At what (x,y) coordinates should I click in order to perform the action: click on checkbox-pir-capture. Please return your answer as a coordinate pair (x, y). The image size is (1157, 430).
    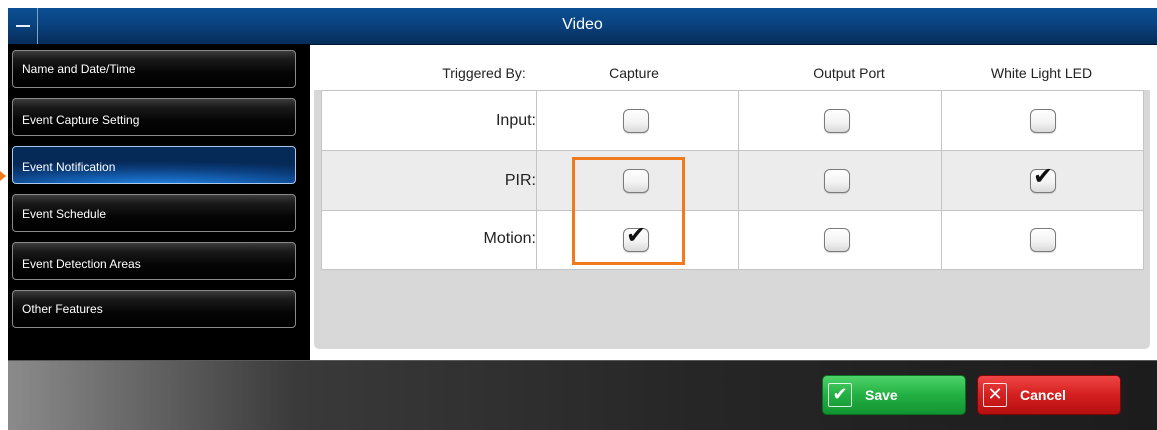
    Looking at the image, I should click on (636, 181).